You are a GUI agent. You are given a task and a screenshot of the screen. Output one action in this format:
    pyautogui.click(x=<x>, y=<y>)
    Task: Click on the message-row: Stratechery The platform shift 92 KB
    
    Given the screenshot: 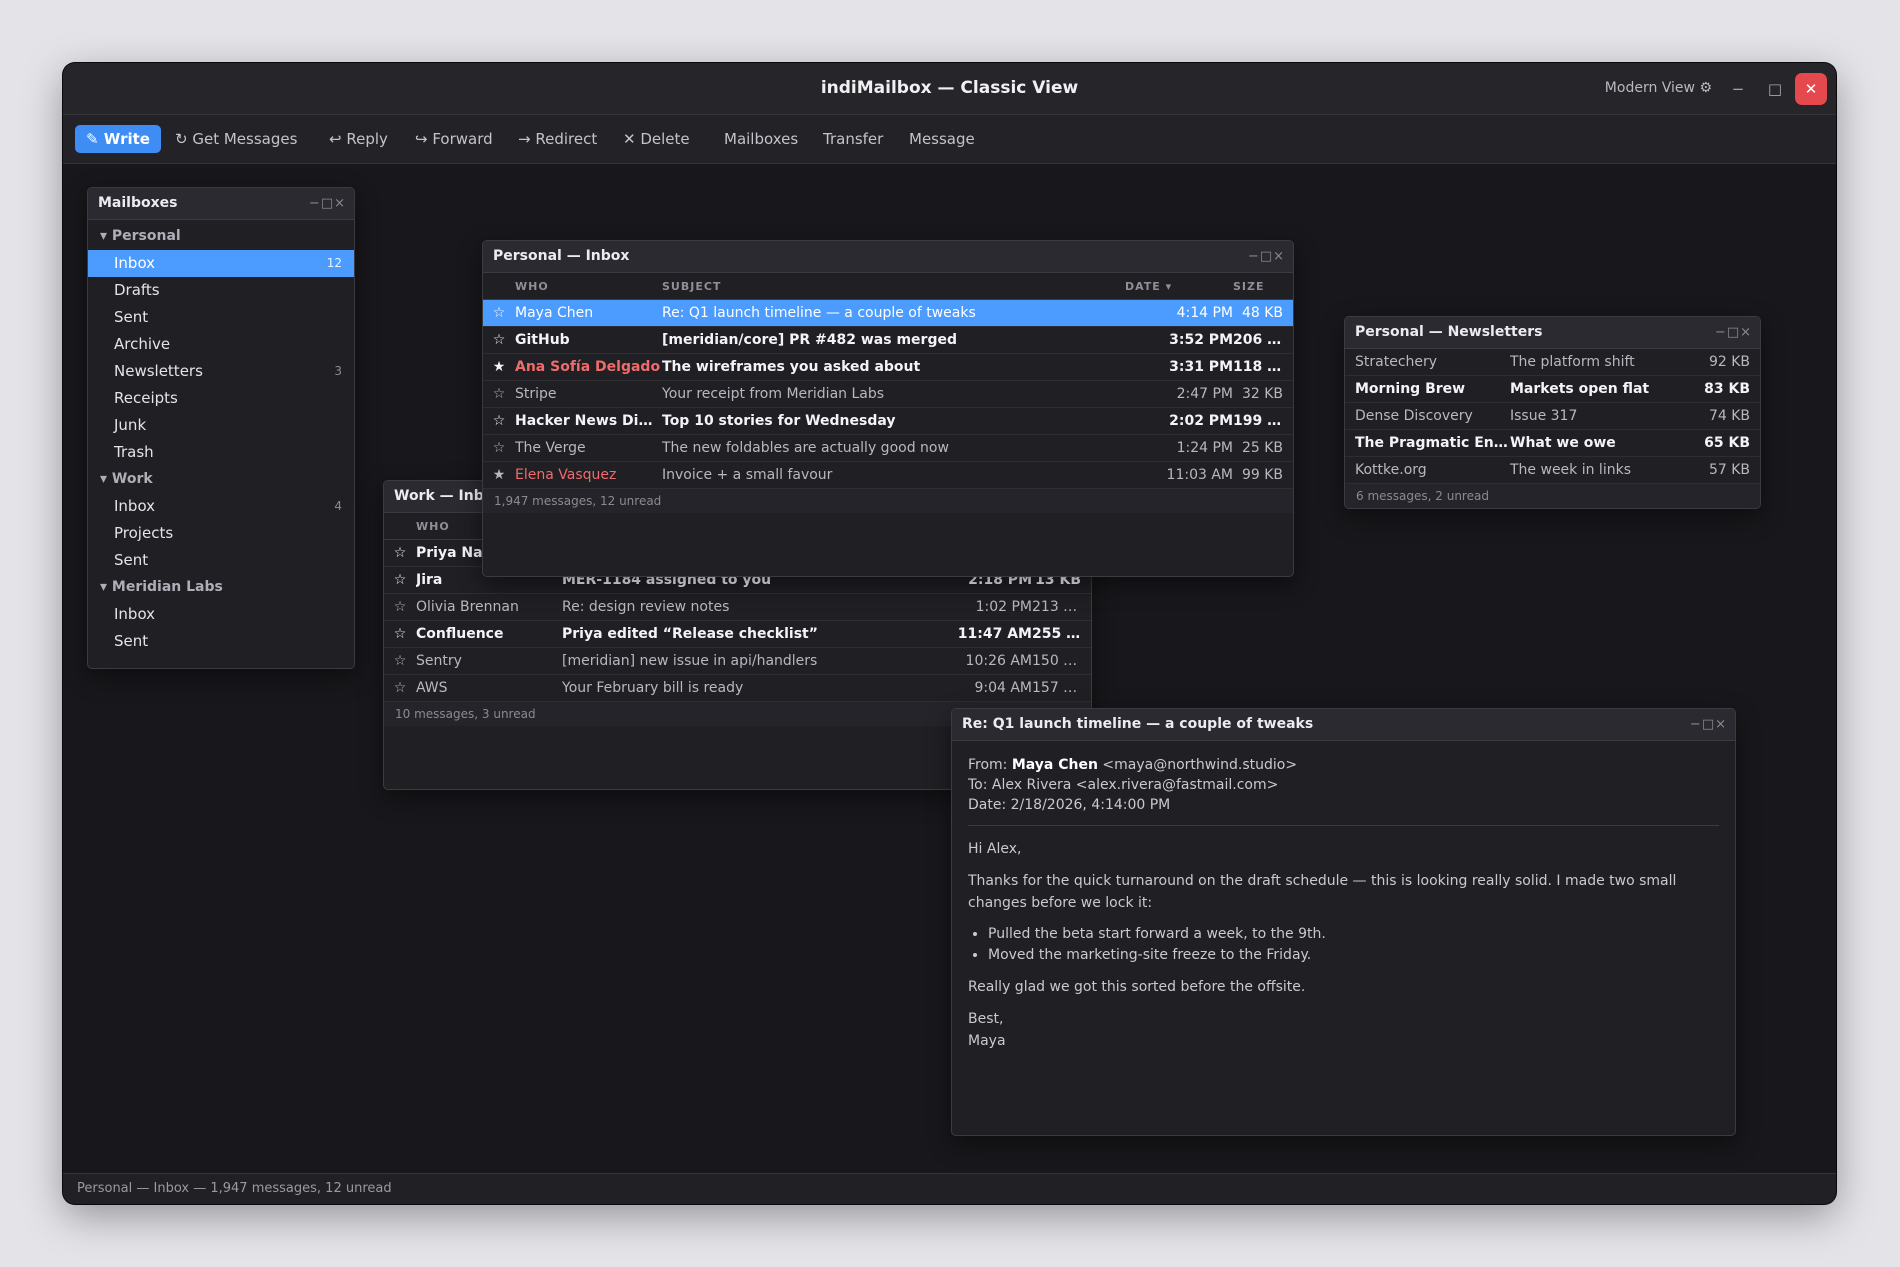 What is the action you would take?
    pyautogui.click(x=1552, y=362)
    